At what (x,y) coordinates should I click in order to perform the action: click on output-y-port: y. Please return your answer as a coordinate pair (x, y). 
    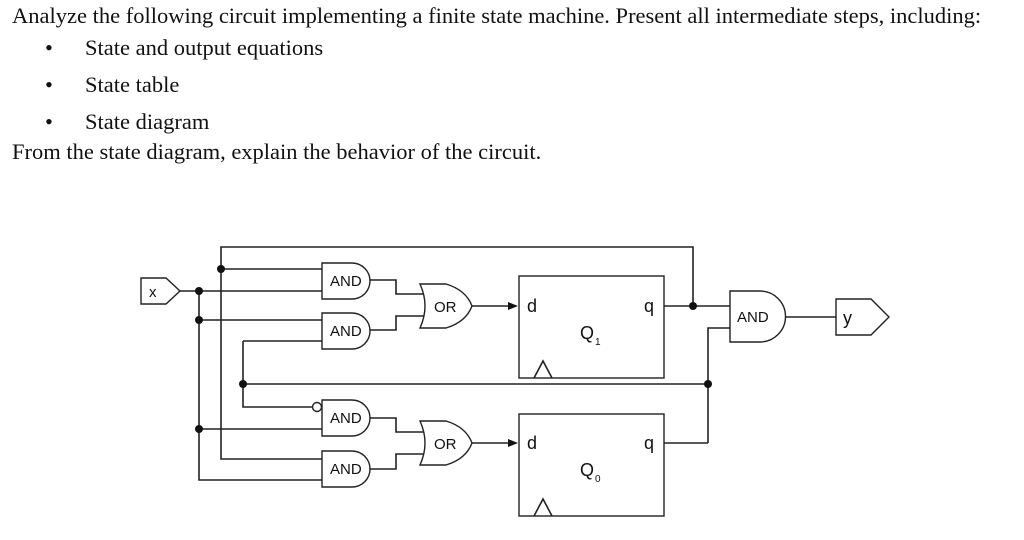
    Looking at the image, I should click on (862, 317).